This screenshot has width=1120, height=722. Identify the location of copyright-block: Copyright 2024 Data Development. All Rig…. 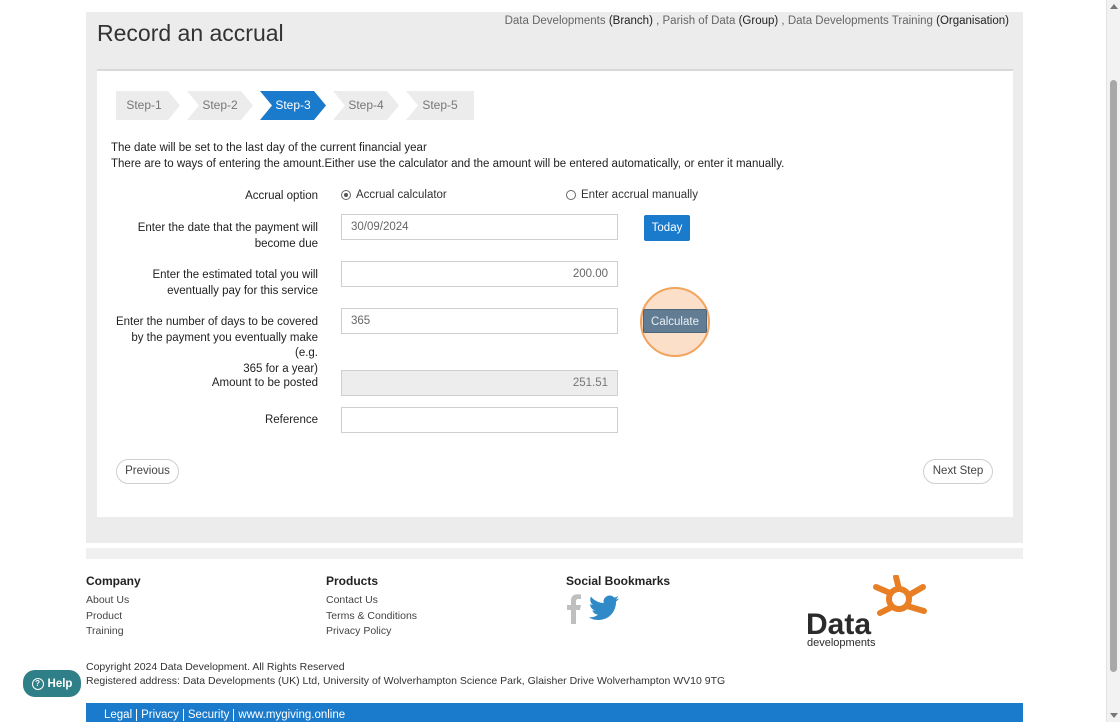
(405, 674).